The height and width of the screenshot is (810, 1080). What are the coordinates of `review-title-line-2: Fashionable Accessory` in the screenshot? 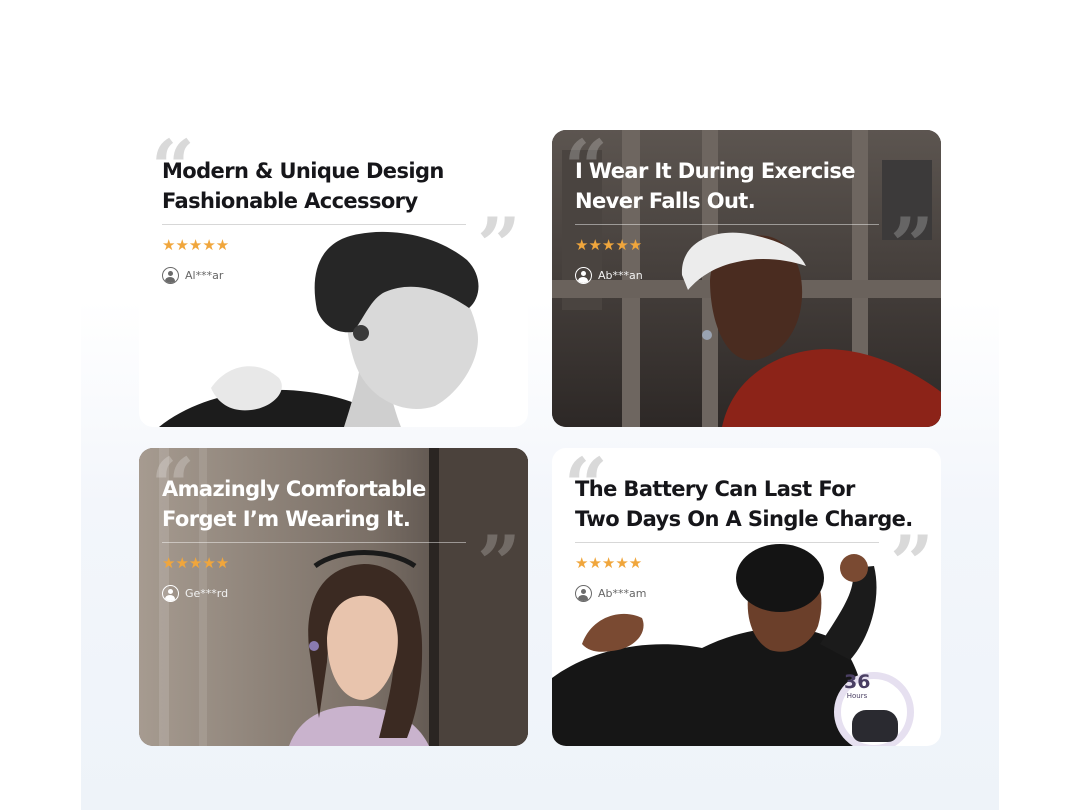 It's located at (290, 201).